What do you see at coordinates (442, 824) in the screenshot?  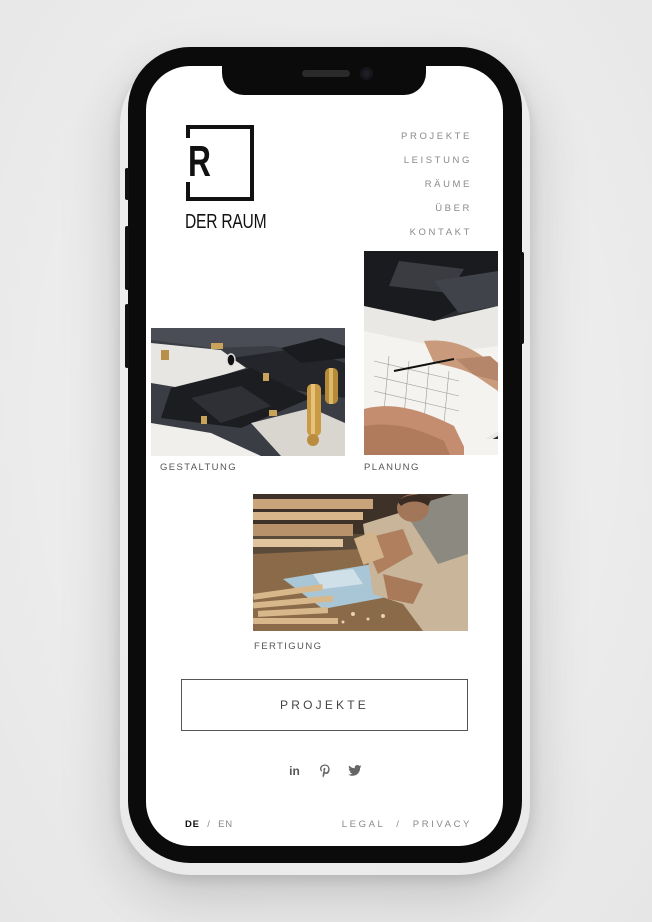 I see `privacy-link: PRIVACY` at bounding box center [442, 824].